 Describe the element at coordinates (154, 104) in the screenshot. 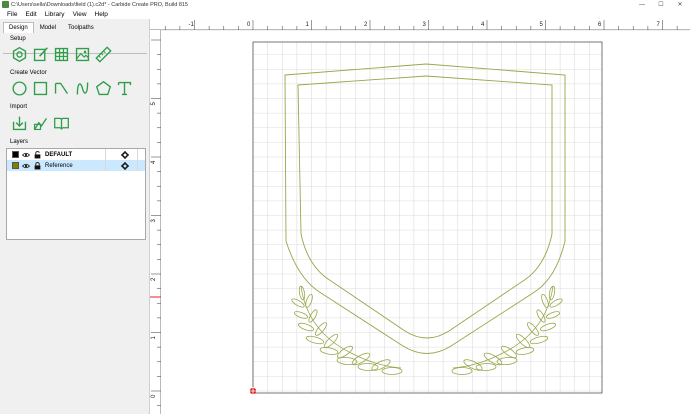

I see `ruler-y-label: 5` at that location.